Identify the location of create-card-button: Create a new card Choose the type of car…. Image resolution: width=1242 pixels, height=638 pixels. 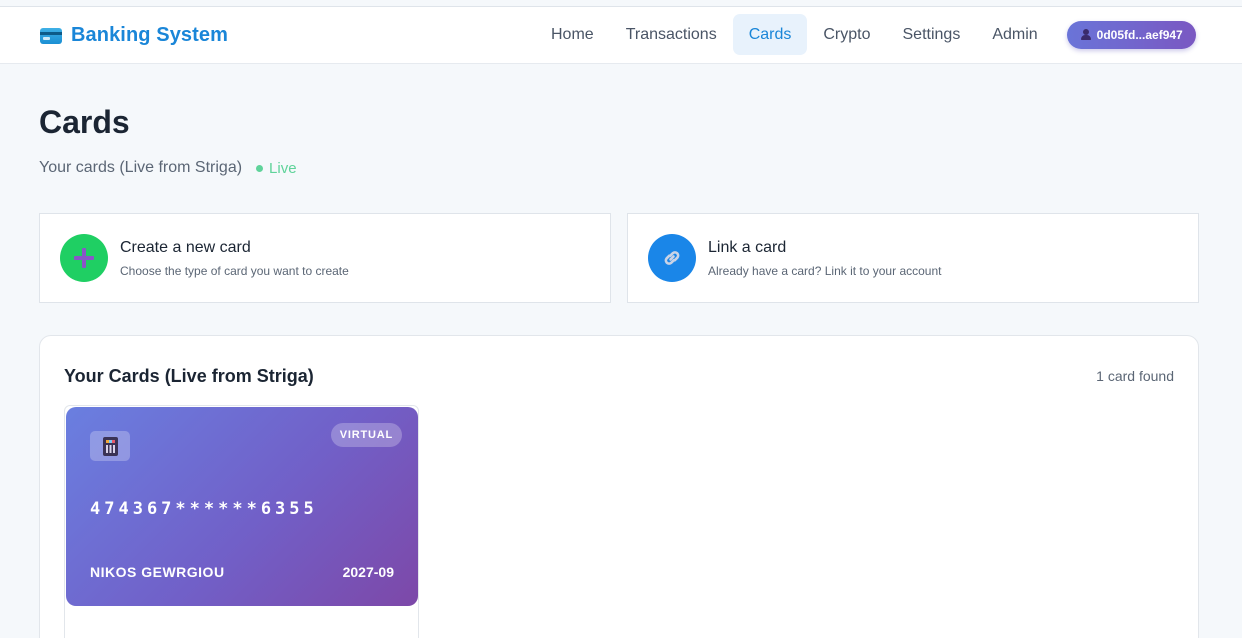
(325, 258).